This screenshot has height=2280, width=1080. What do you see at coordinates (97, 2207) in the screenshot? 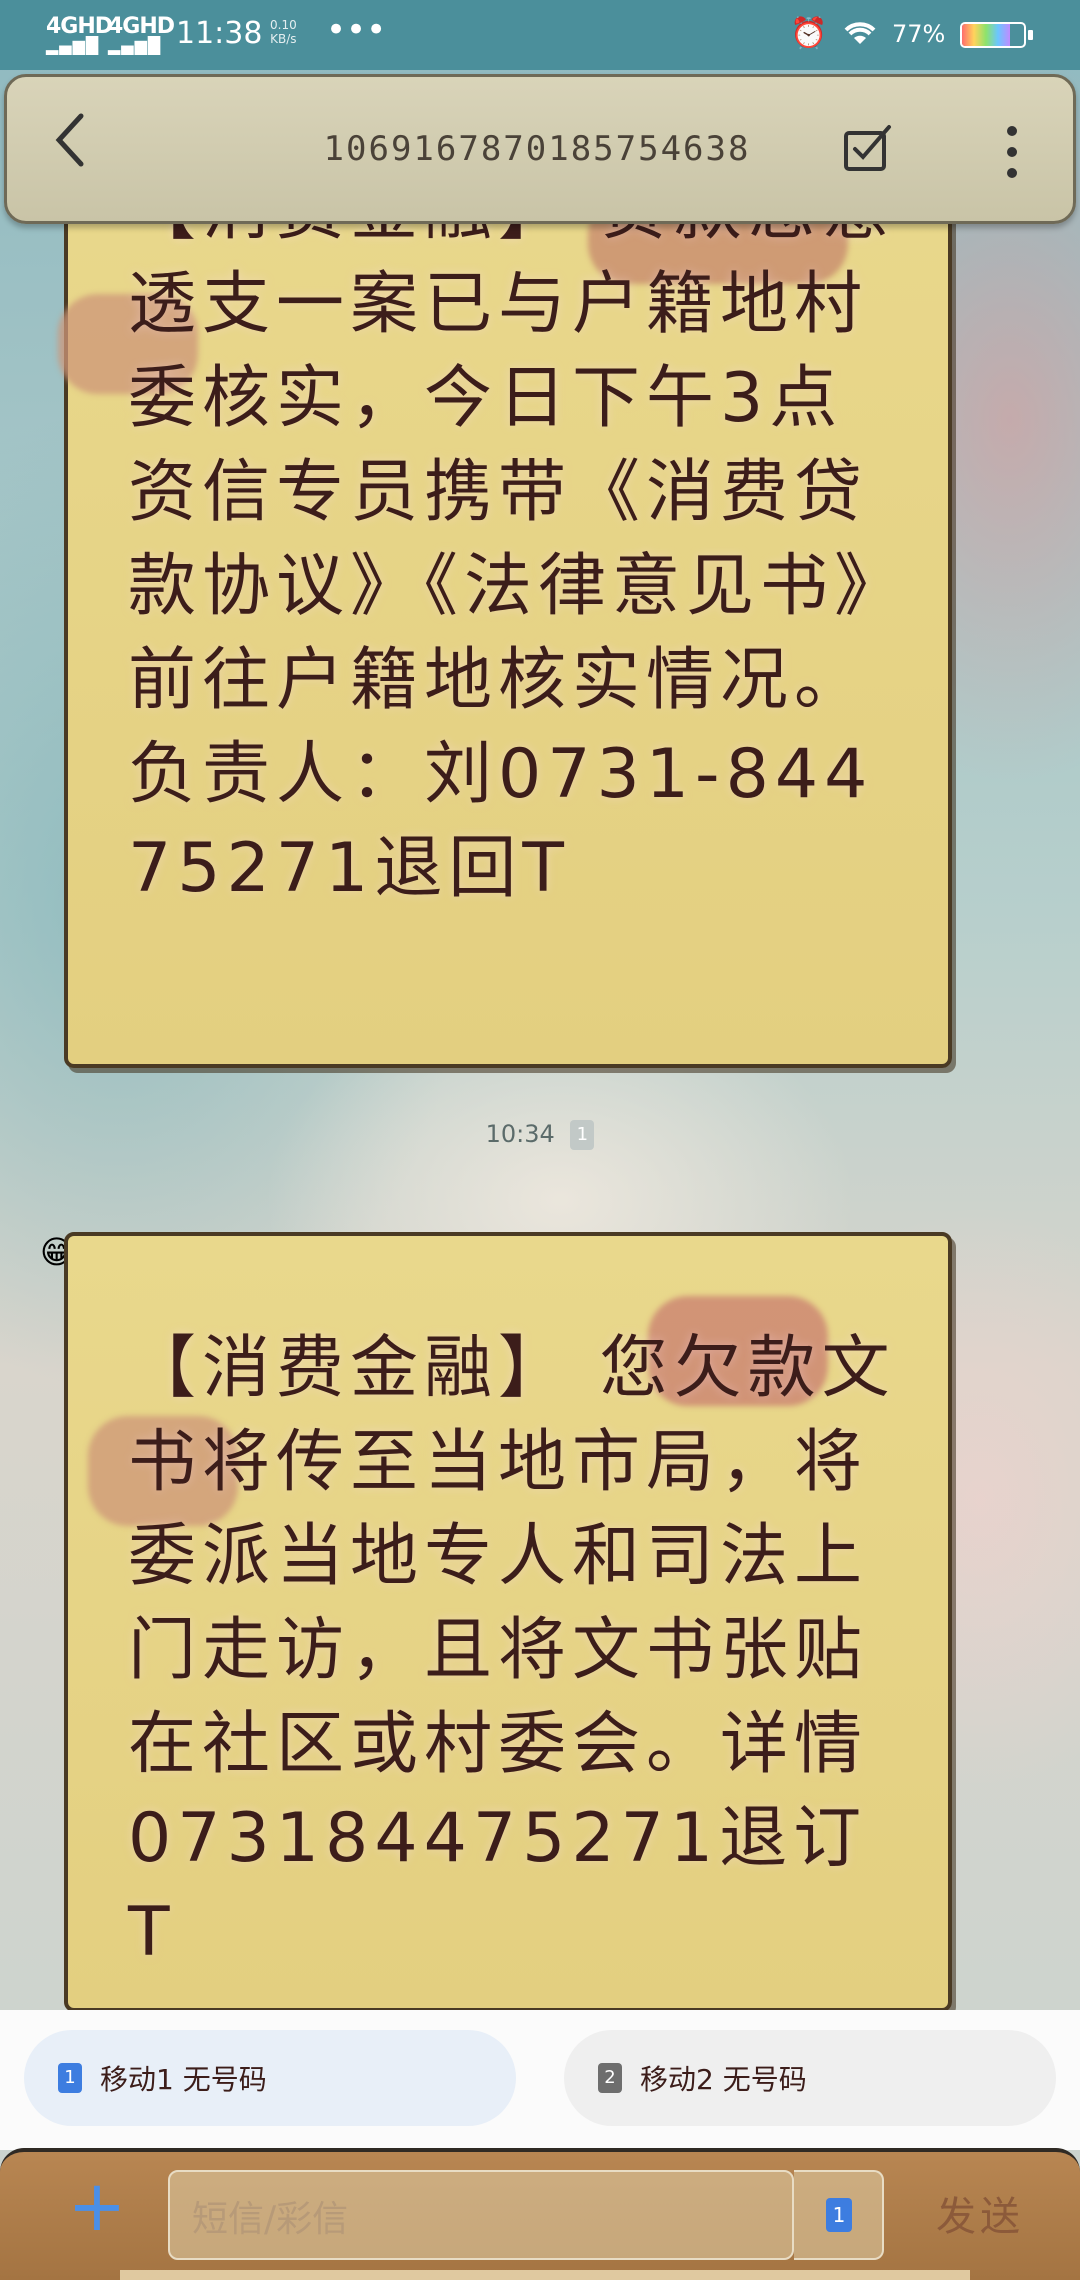
I see `add-attachment-button: +` at bounding box center [97, 2207].